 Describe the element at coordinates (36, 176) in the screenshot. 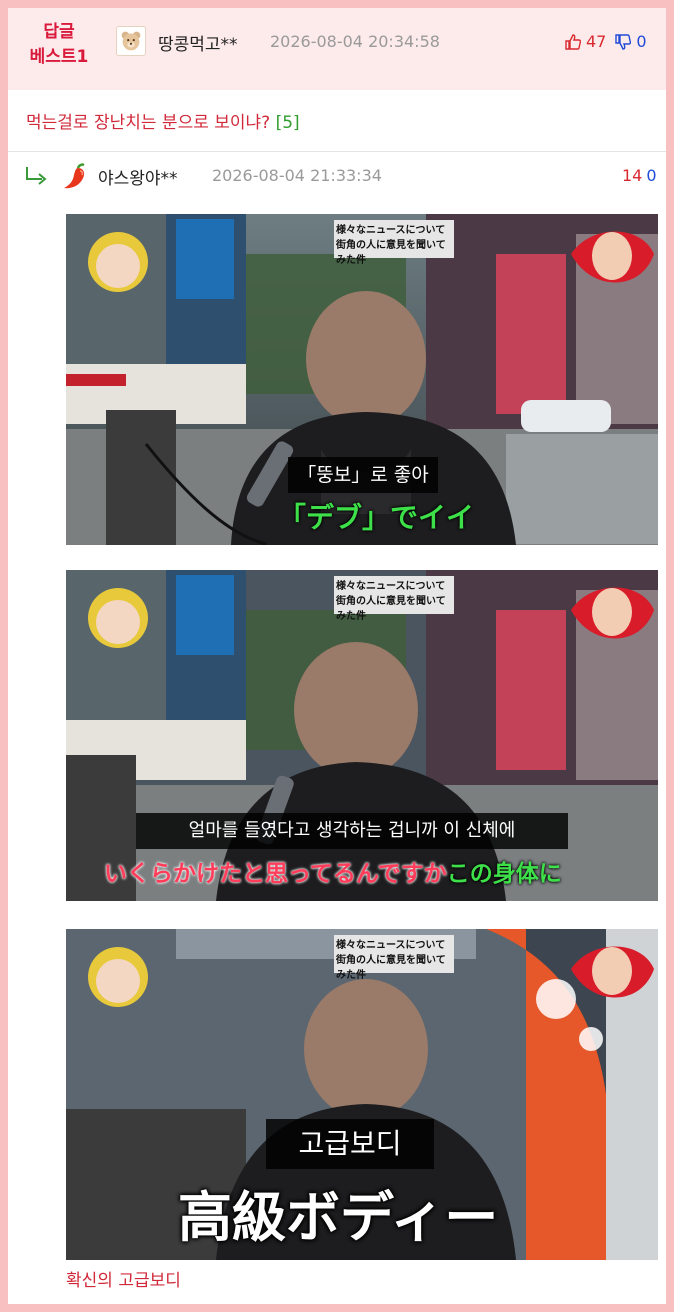

I see `reply-arrow-icon` at that location.